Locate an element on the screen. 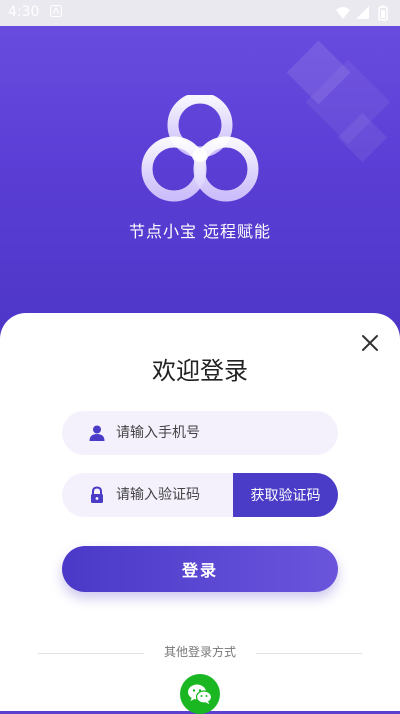 This screenshot has width=400, height=714. wechat-login-button is located at coordinates (200, 694).